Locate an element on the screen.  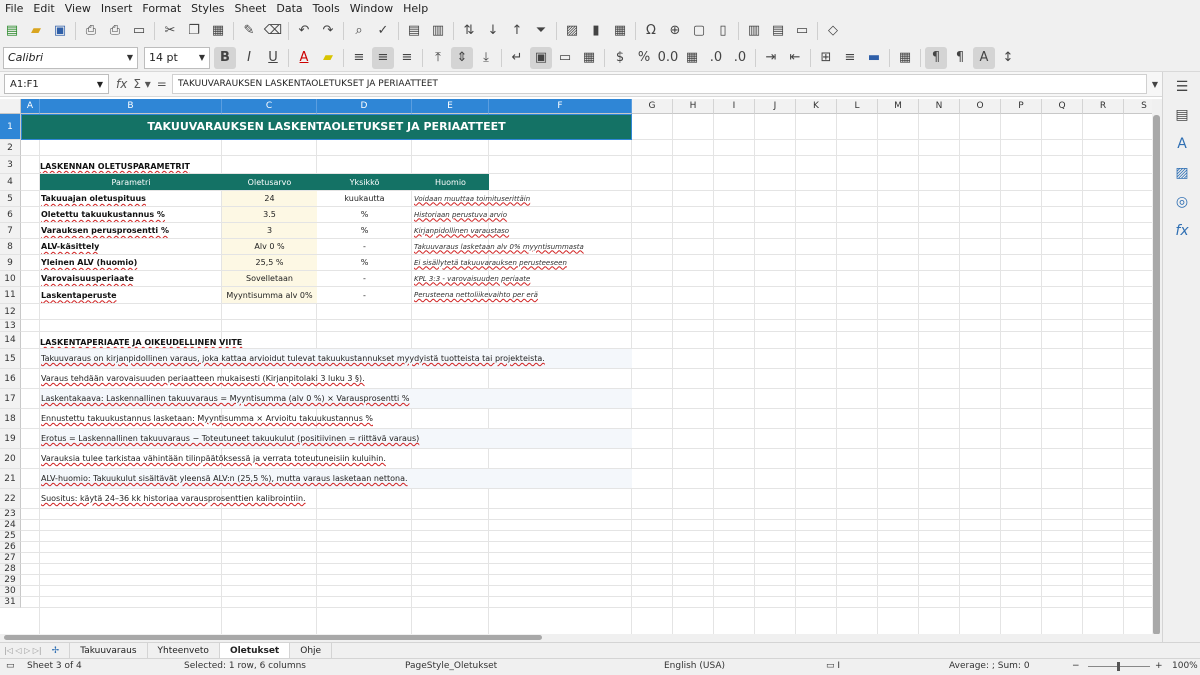
param-value-cell: 25,5 % is located at coordinates (269, 262).